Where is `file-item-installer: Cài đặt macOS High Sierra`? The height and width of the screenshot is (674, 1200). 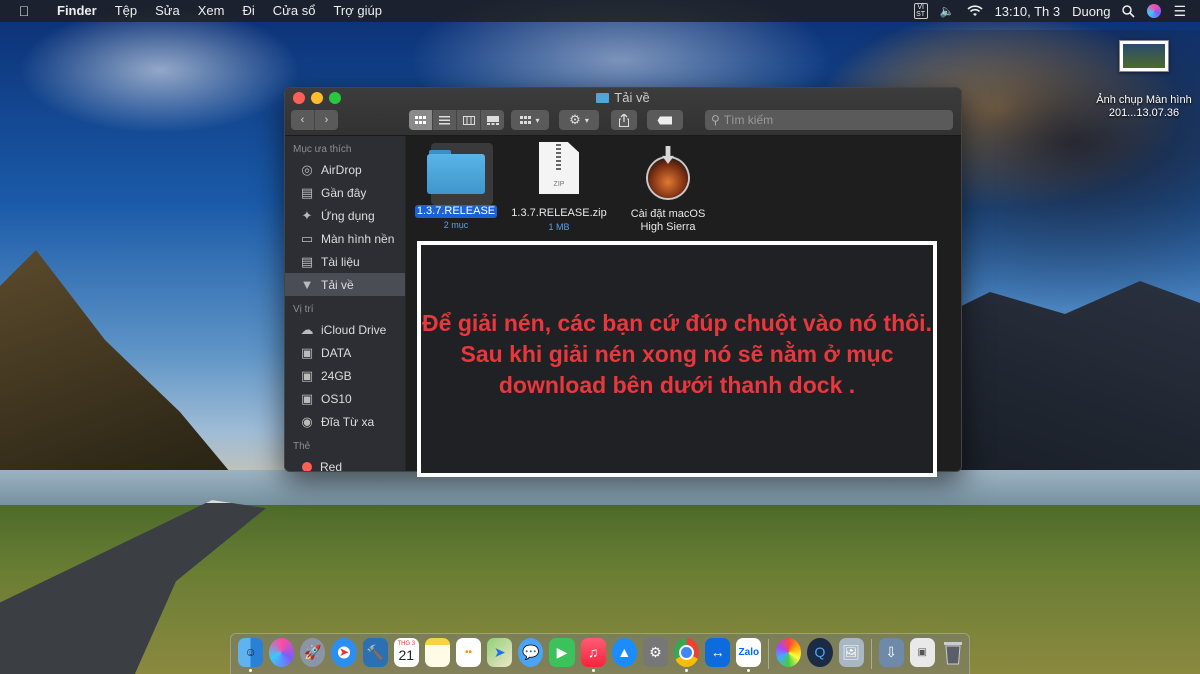
file-item-installer: Cài đặt macOS High Sierra is located at coordinates (668, 190).